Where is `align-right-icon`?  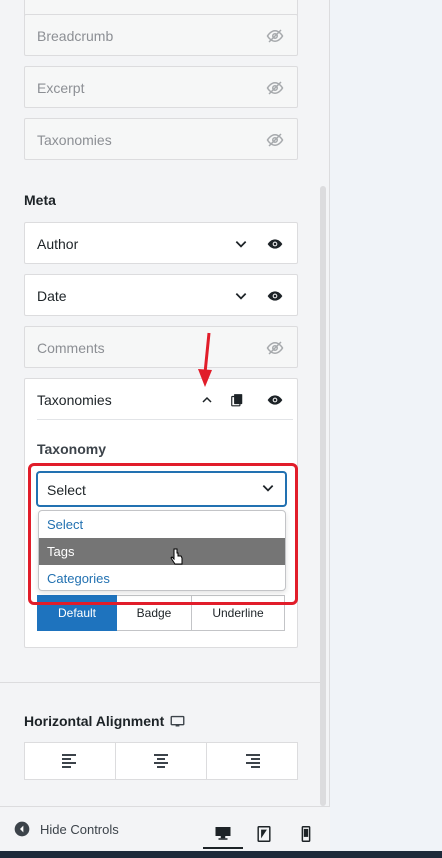
align-right-icon is located at coordinates (253, 761).